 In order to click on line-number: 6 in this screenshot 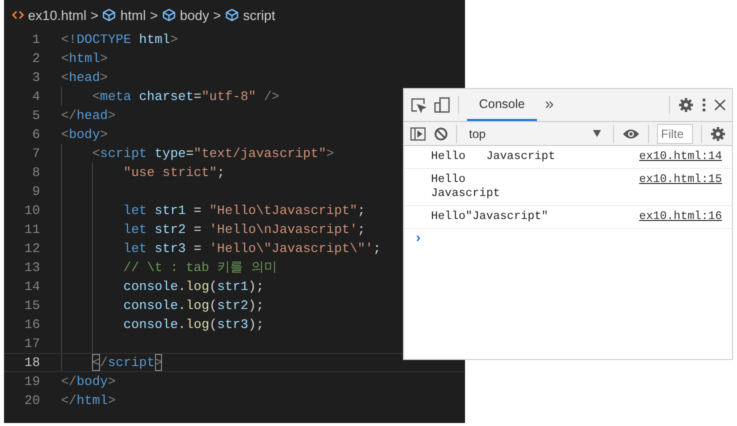, I will do `click(35, 135)`.